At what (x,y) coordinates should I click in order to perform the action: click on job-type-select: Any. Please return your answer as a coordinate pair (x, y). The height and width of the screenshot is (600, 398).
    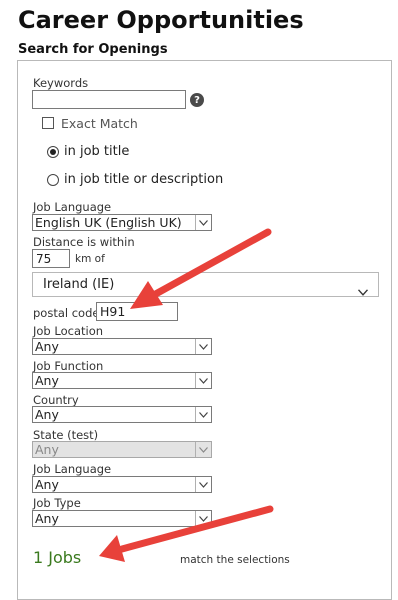
    Looking at the image, I should click on (122, 518).